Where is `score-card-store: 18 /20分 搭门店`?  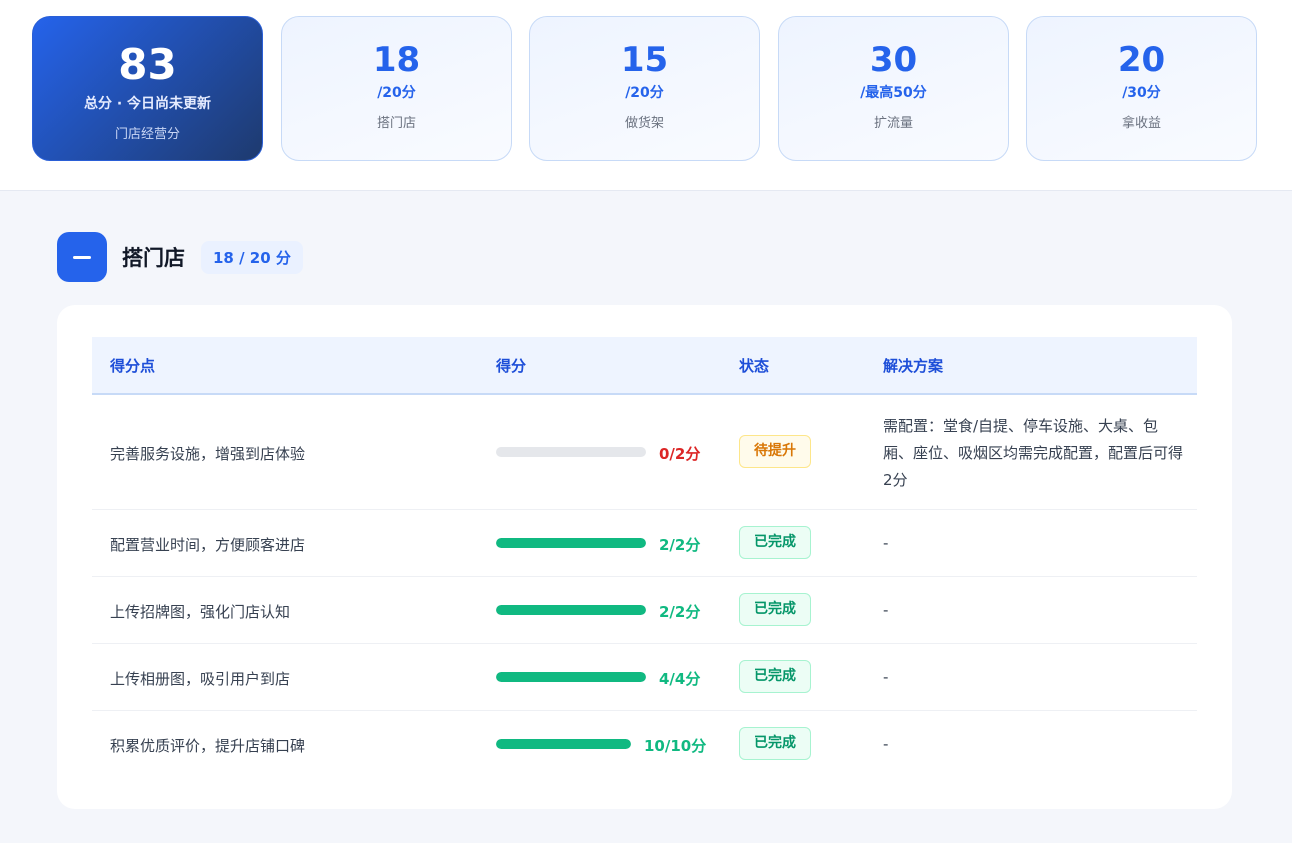
score-card-store: 18 /20分 搭门店 is located at coordinates (396, 88).